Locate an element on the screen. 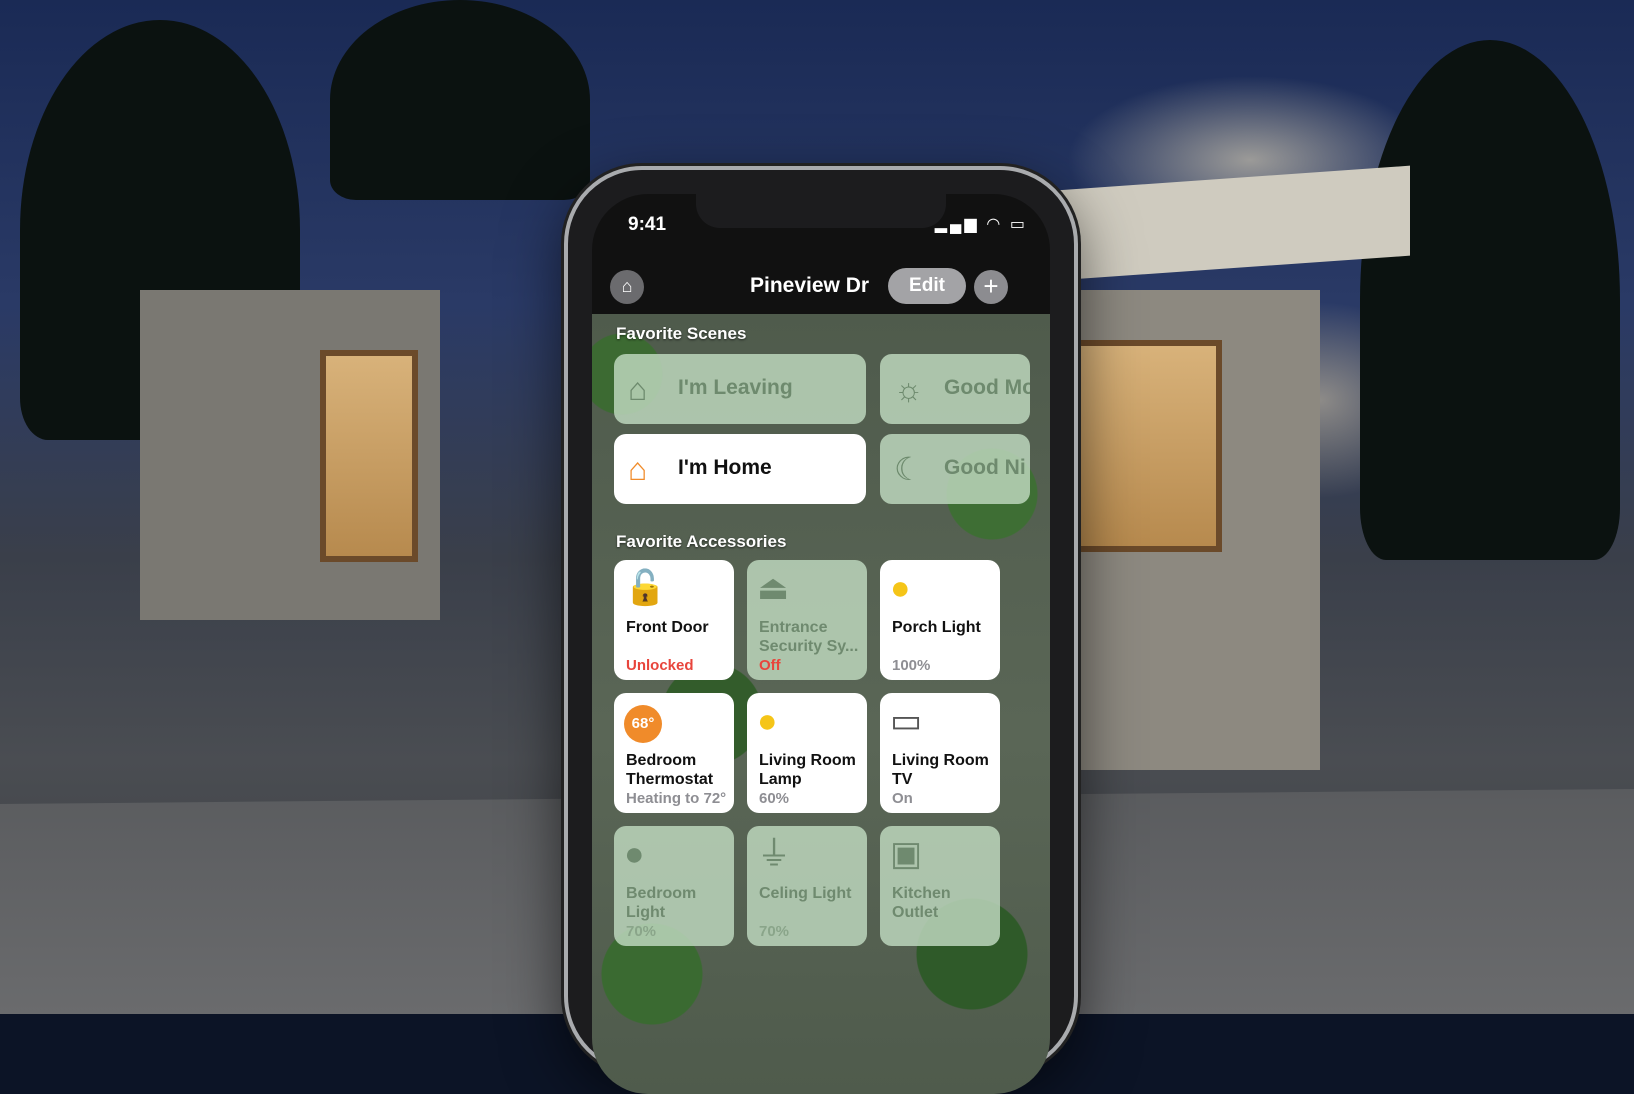  alarm-icon: ⏏ is located at coordinates (773, 588).